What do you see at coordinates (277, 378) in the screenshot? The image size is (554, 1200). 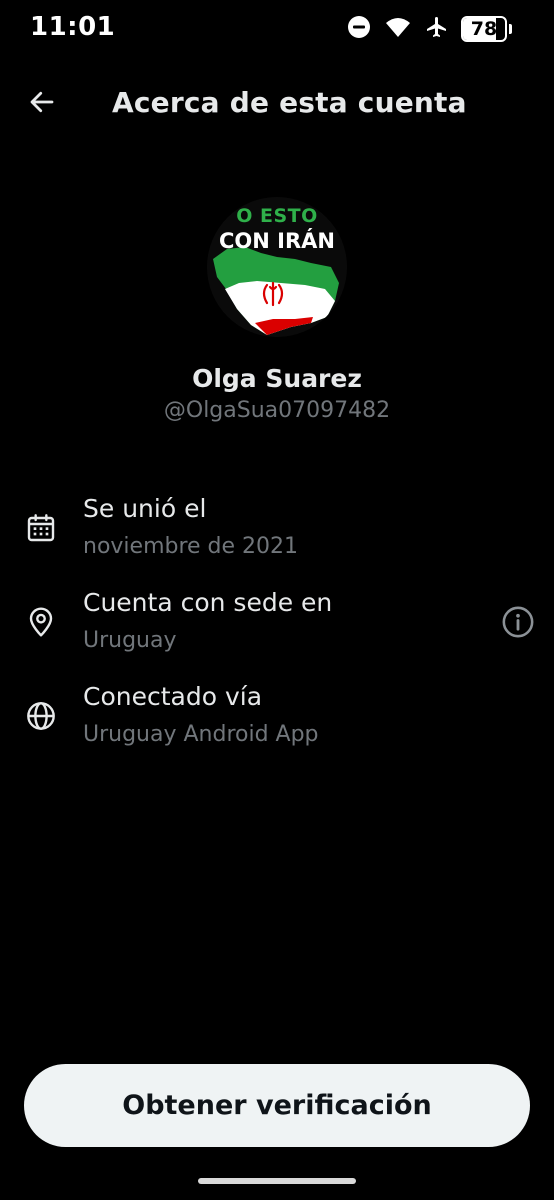 I see `profile-name: Olga Suarez` at bounding box center [277, 378].